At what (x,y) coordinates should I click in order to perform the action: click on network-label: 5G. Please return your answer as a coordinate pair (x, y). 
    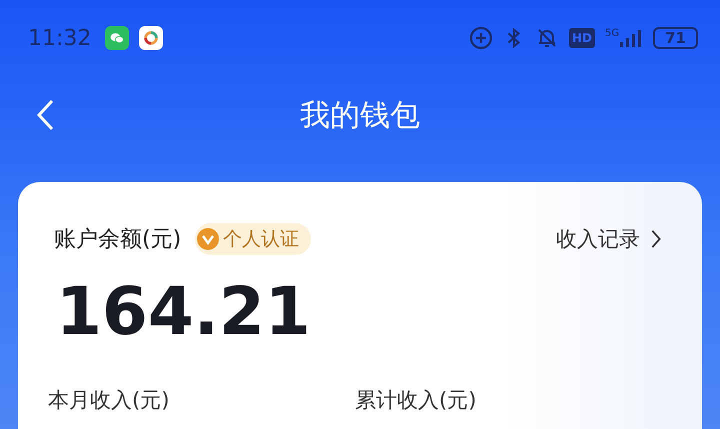
    Looking at the image, I should click on (612, 33).